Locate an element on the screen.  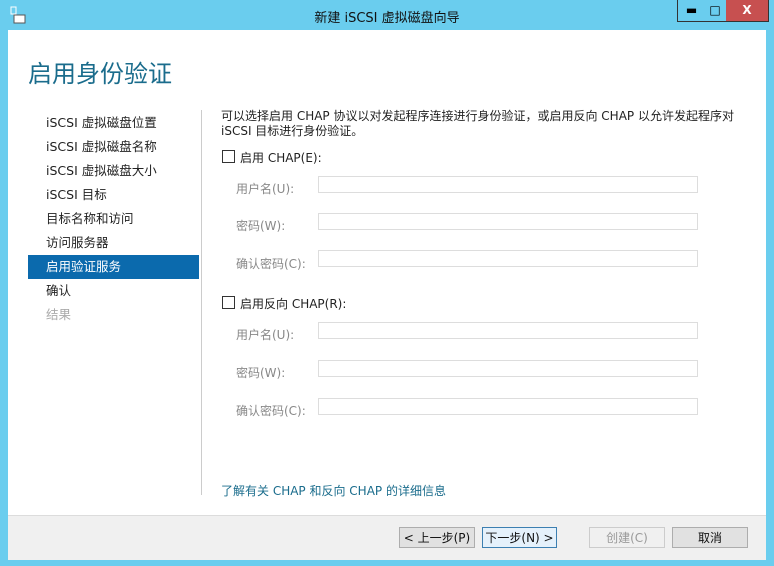
reverse-password-label: 密码(W): is located at coordinates (261, 373).